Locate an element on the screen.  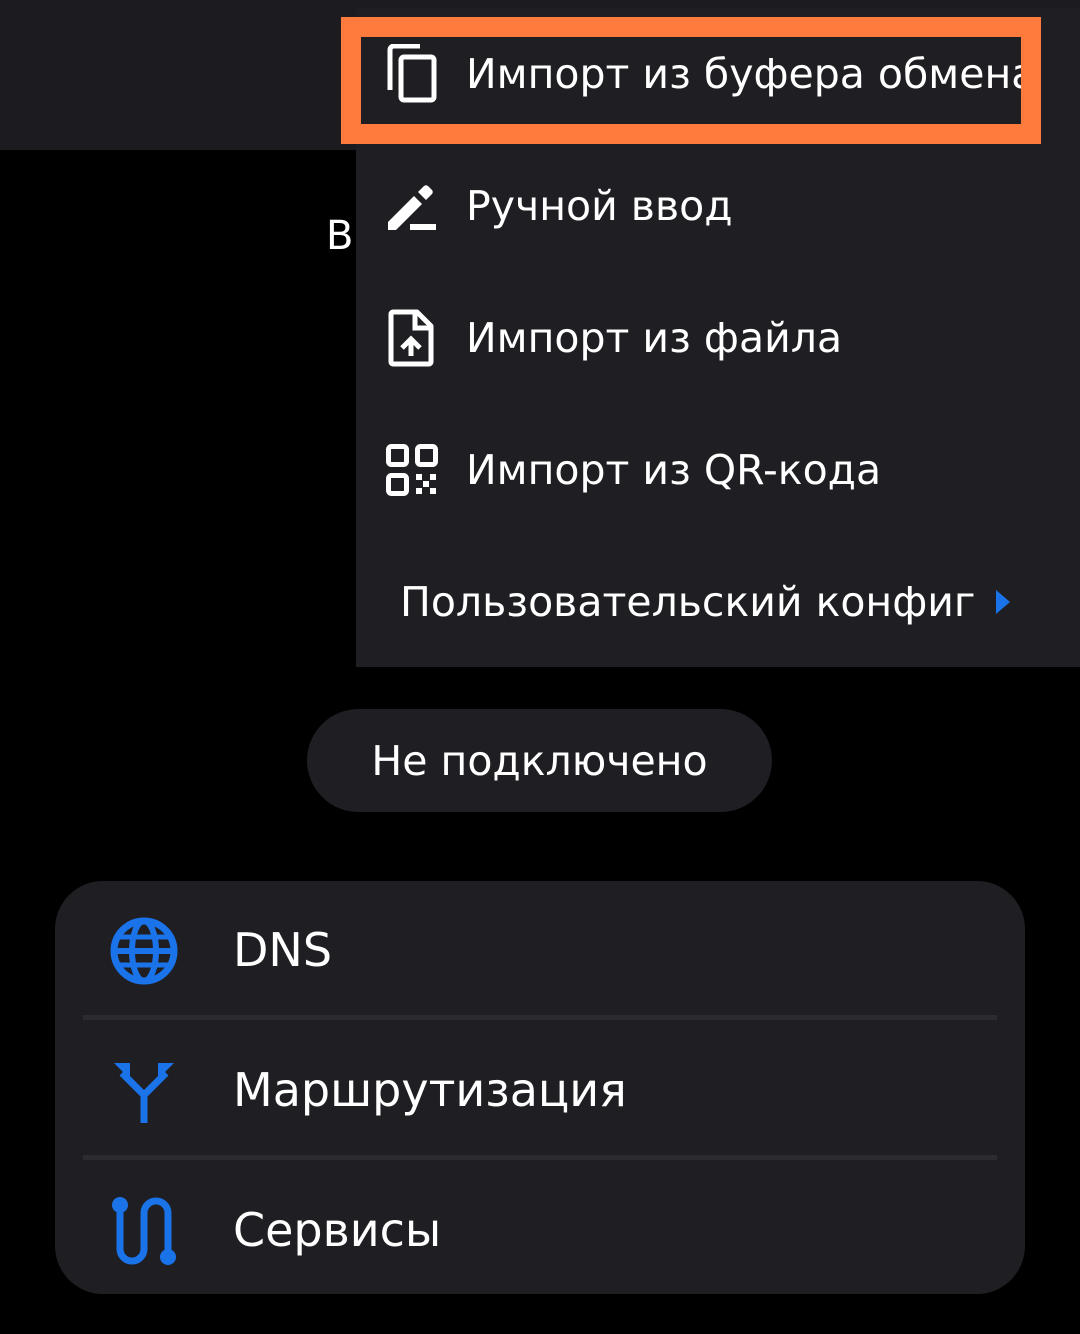
menu-item-import-clipboard: Импорт из буфера обмена is located at coordinates (718, 74).